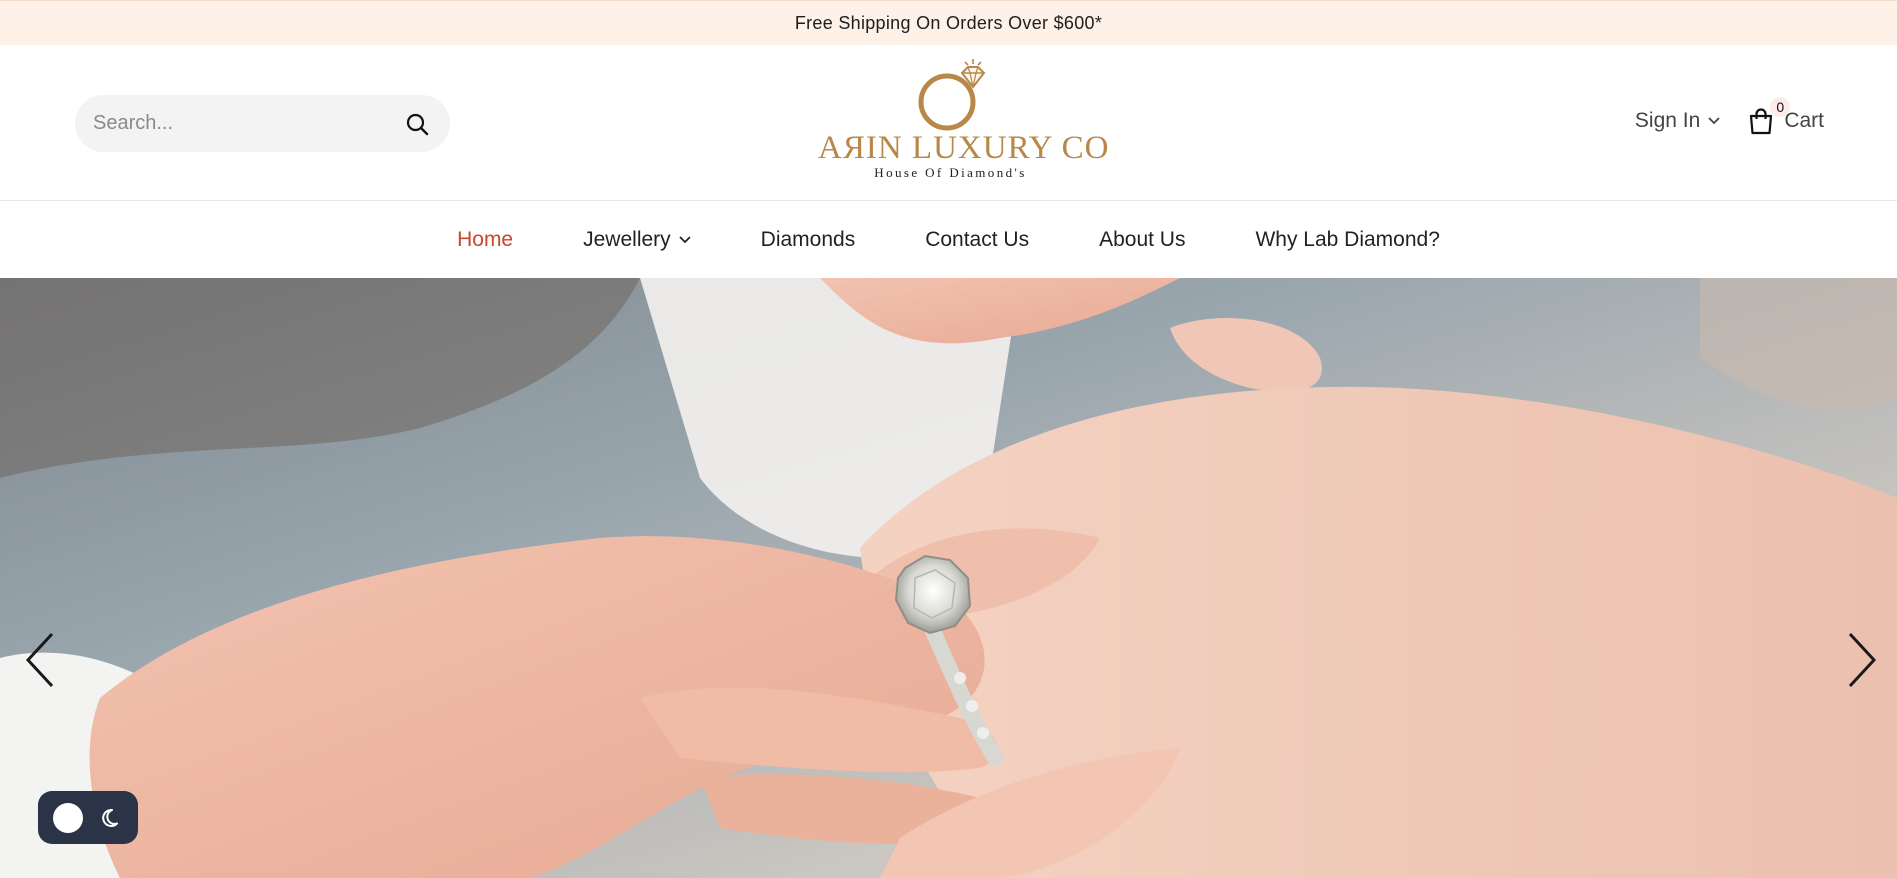 The image size is (1897, 878). Describe the element at coordinates (1667, 120) in the screenshot. I see `sign-in-label: Sign In` at that location.